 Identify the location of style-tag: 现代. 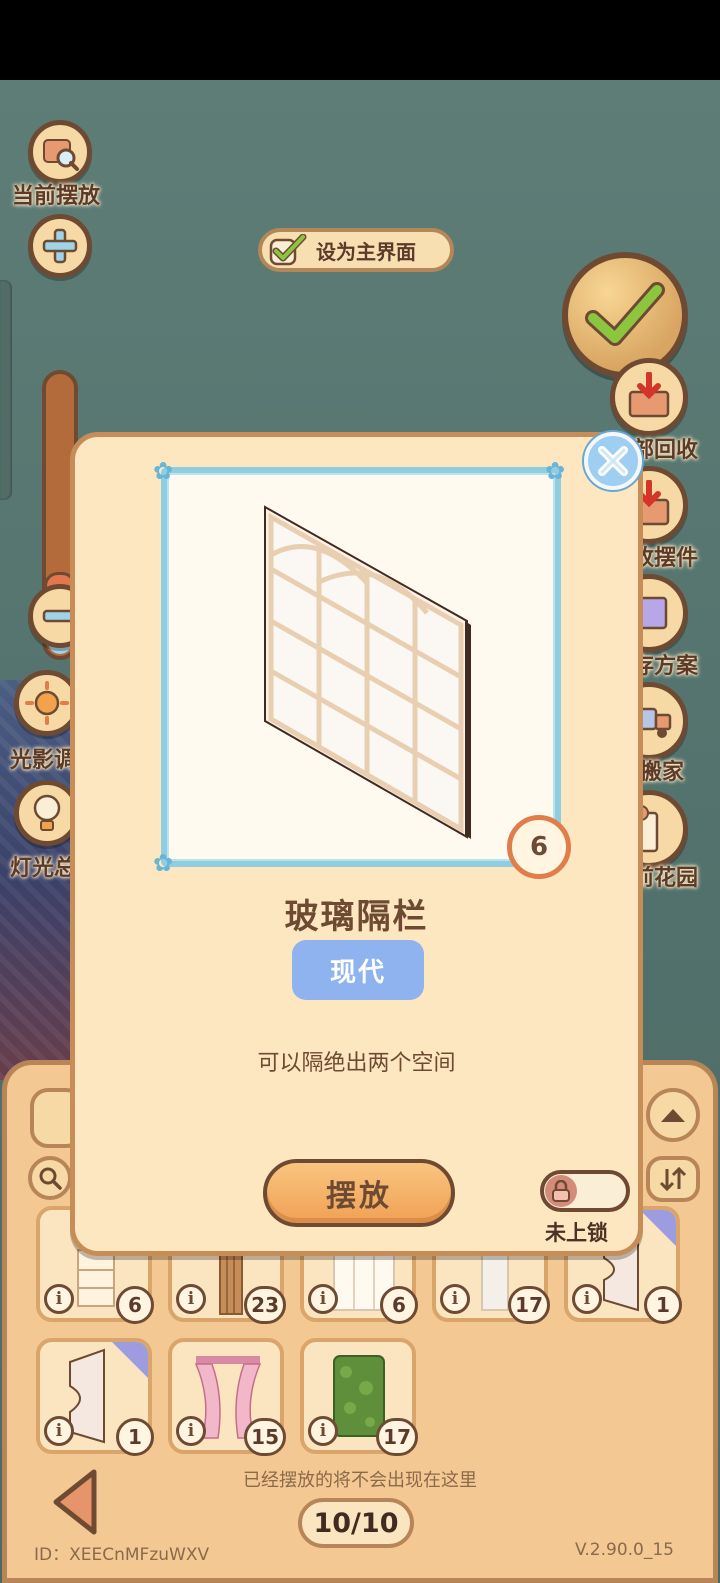
(358, 970).